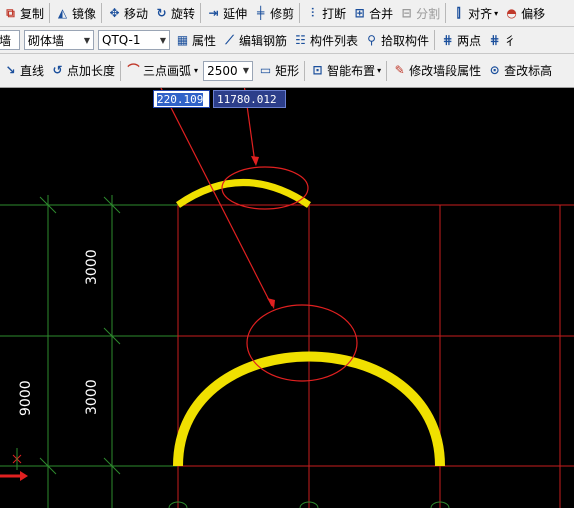  I want to click on line-icon: ↘, so click(10, 70).